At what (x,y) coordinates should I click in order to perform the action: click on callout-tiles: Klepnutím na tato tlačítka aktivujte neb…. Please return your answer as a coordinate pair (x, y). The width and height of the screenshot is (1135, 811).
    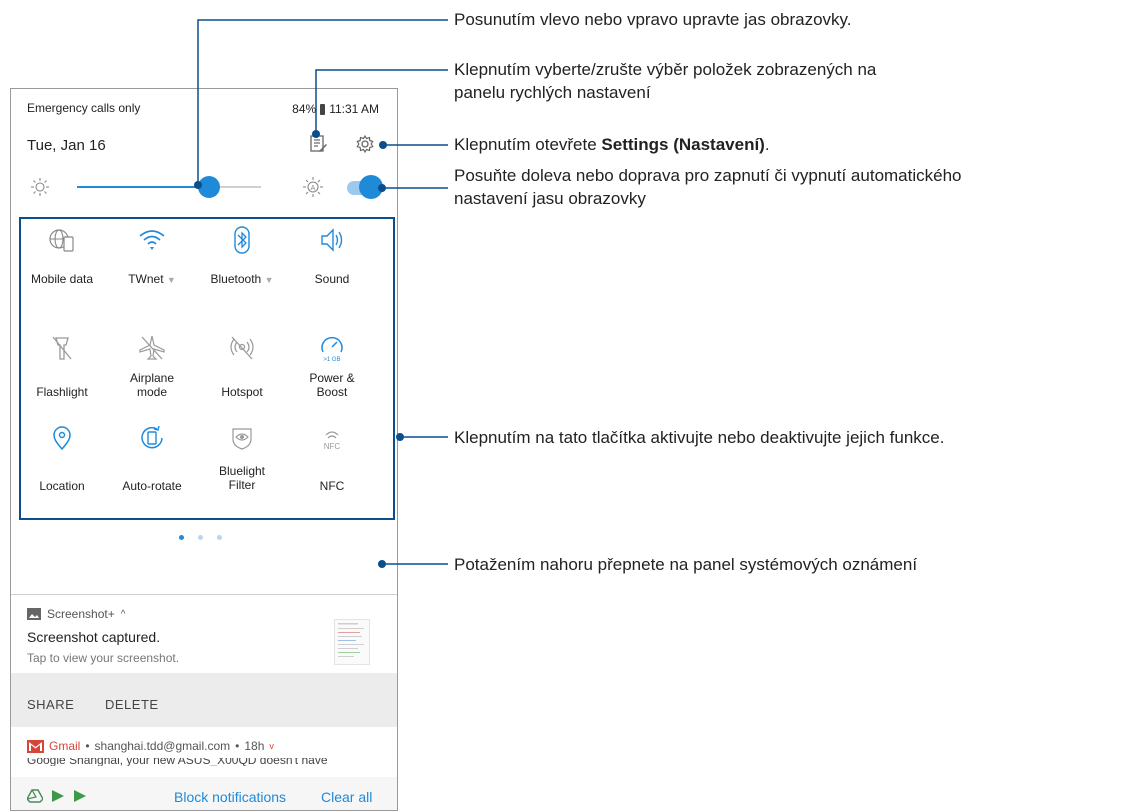
    Looking at the image, I should click on (699, 437).